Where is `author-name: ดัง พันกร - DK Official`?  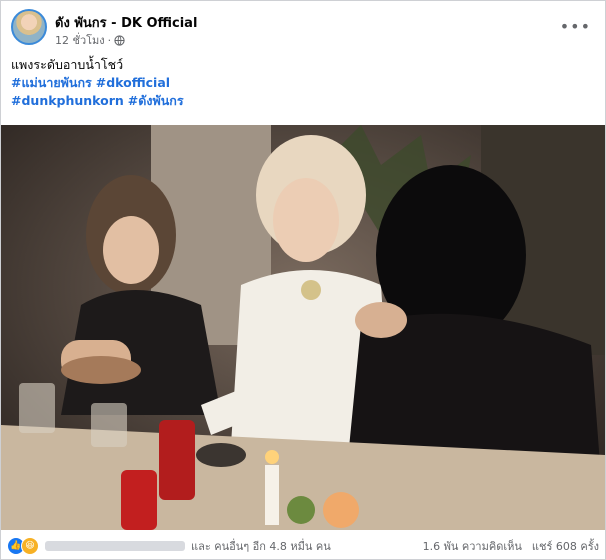
author-name: ดัง พันกร - DK Official is located at coordinates (126, 22).